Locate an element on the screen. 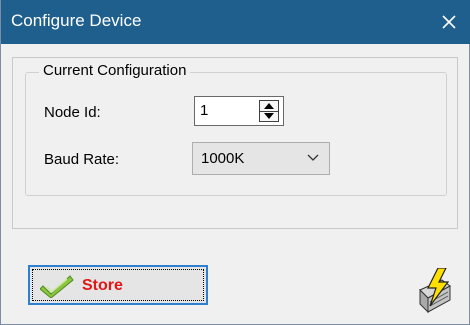 The image size is (470, 325). node-id-label: Node Id: is located at coordinates (72, 112).